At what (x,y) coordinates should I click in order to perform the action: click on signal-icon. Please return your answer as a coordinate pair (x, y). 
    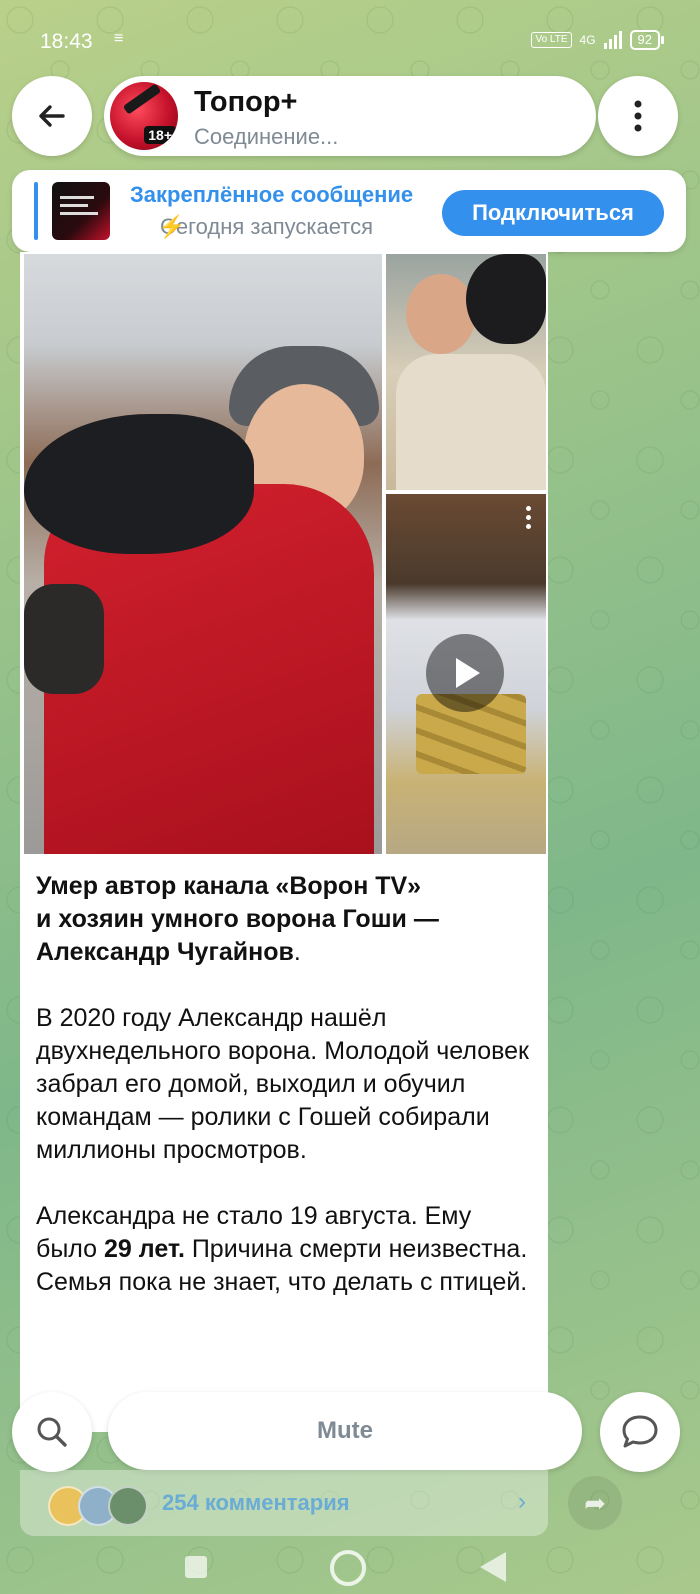
    Looking at the image, I should click on (612, 40).